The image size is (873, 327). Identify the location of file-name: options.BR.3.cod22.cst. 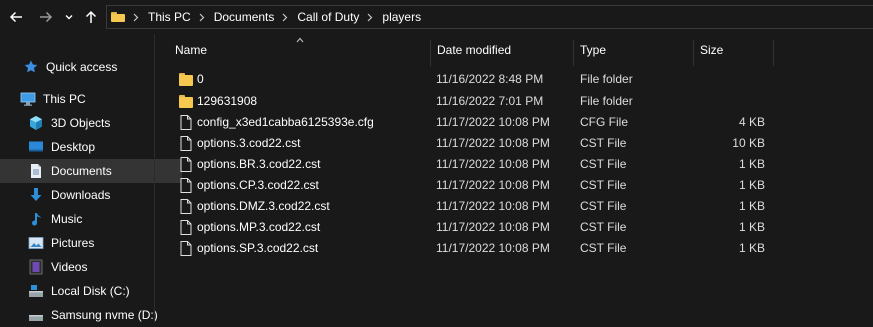
(259, 164).